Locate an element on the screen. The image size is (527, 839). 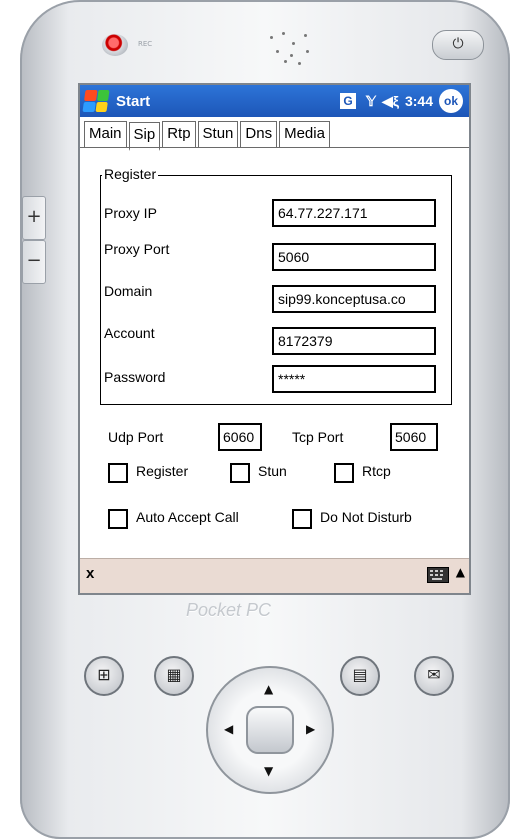
auto-accept-checkbox is located at coordinates (118, 519).